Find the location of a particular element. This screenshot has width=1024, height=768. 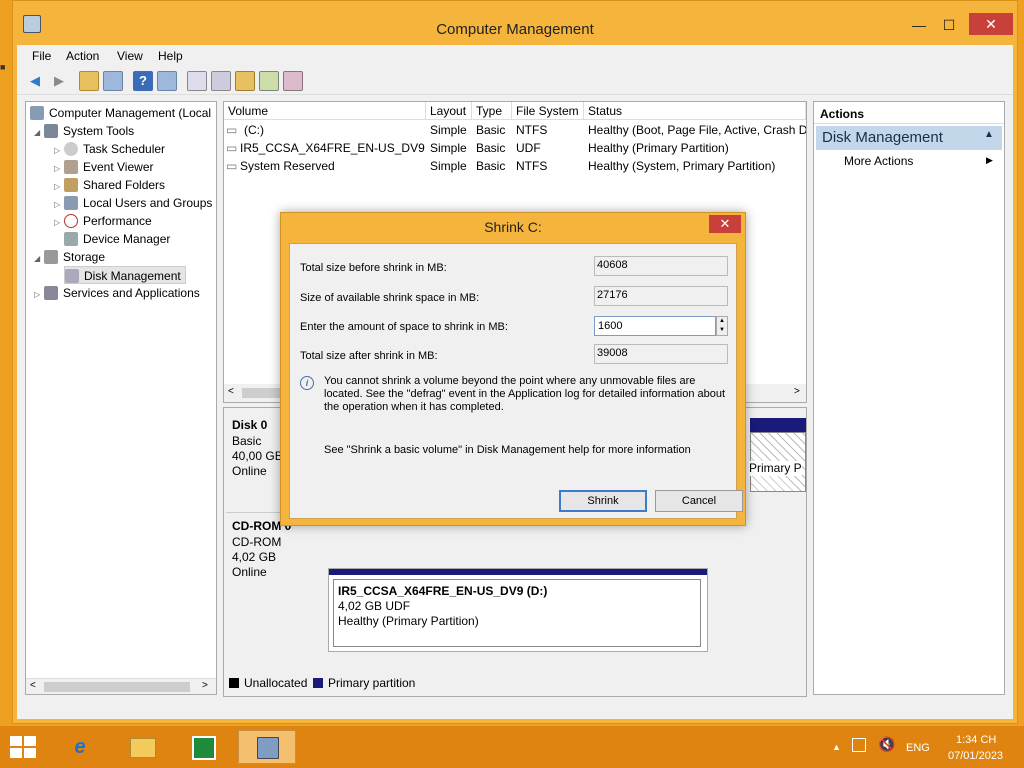

desktop-icon: ■ is located at coordinates (6, 69).